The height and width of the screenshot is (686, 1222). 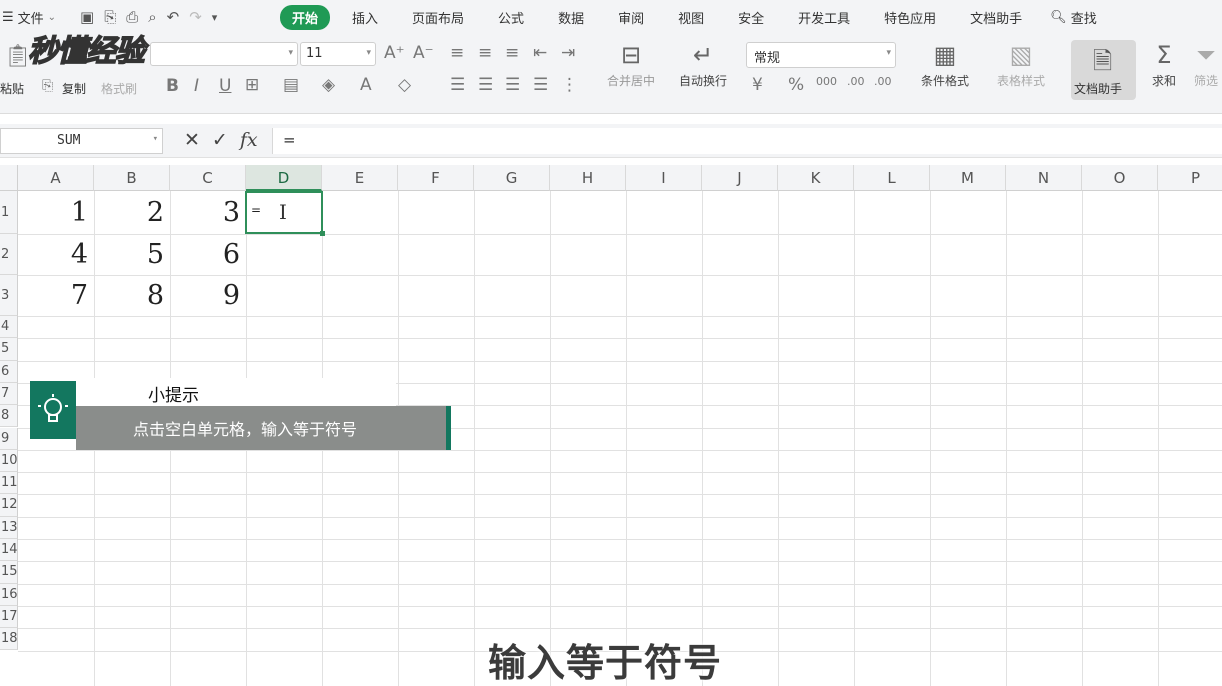 I want to click on table-style-button: ▧ 表格样式, so click(x=1021, y=63).